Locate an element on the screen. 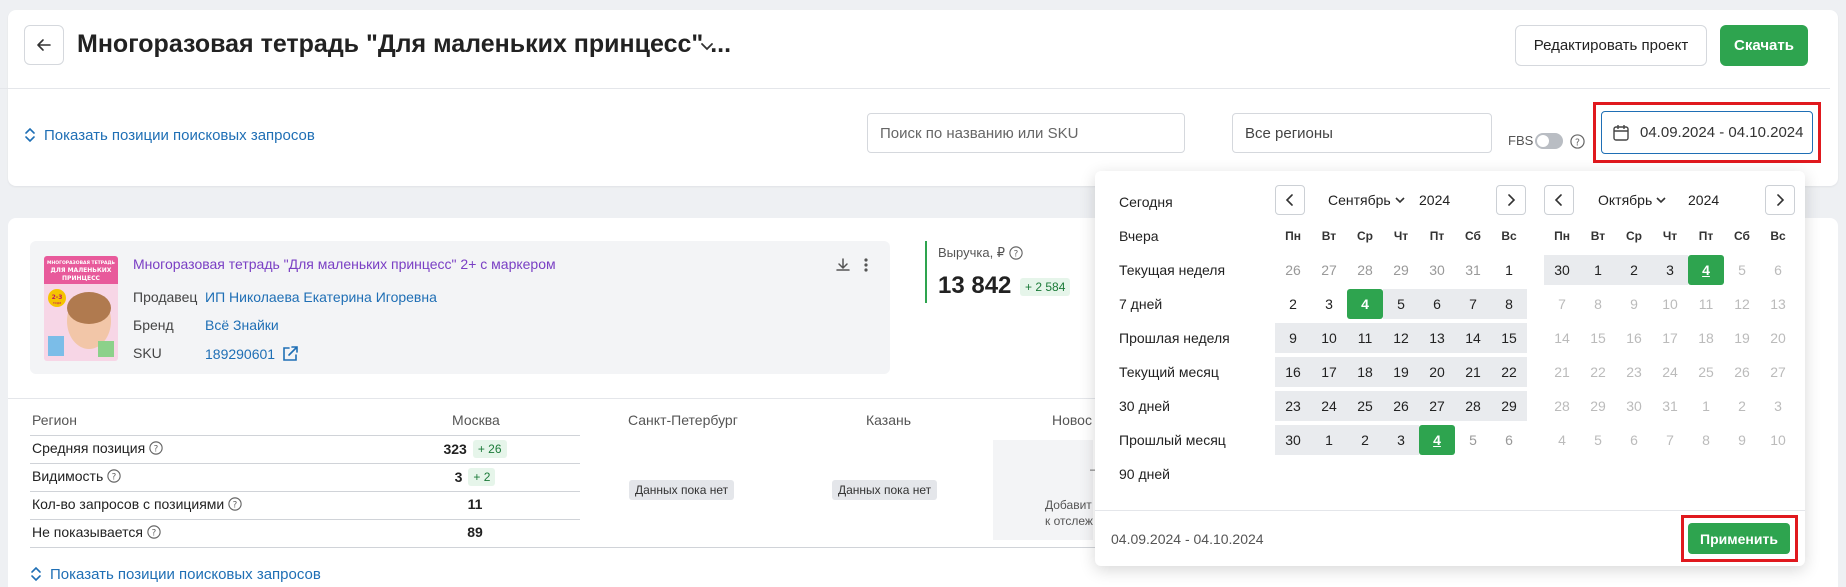 The height and width of the screenshot is (587, 1846). chevron-left-icon is located at coordinates (1558, 200).